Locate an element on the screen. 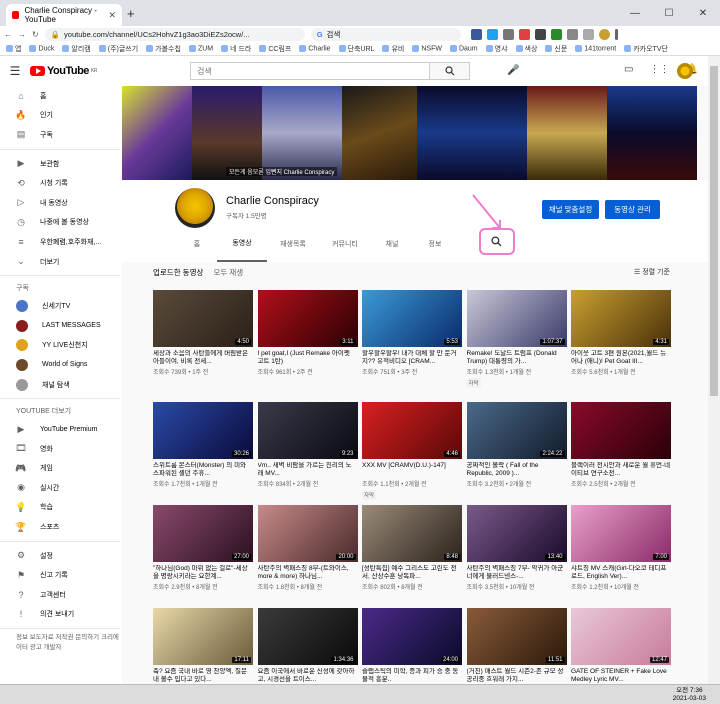  sidebar-item: World of Signs is located at coordinates (60, 365).